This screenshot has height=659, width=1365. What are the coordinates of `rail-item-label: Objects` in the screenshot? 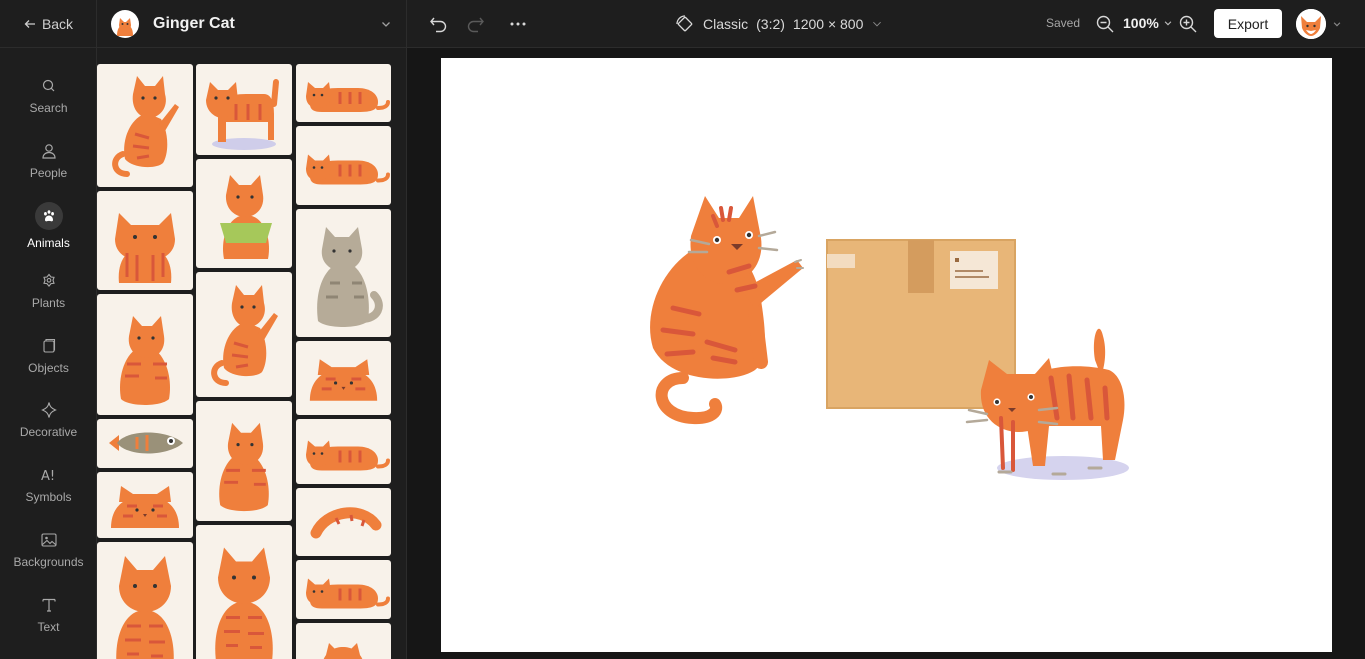 It's located at (48, 367).